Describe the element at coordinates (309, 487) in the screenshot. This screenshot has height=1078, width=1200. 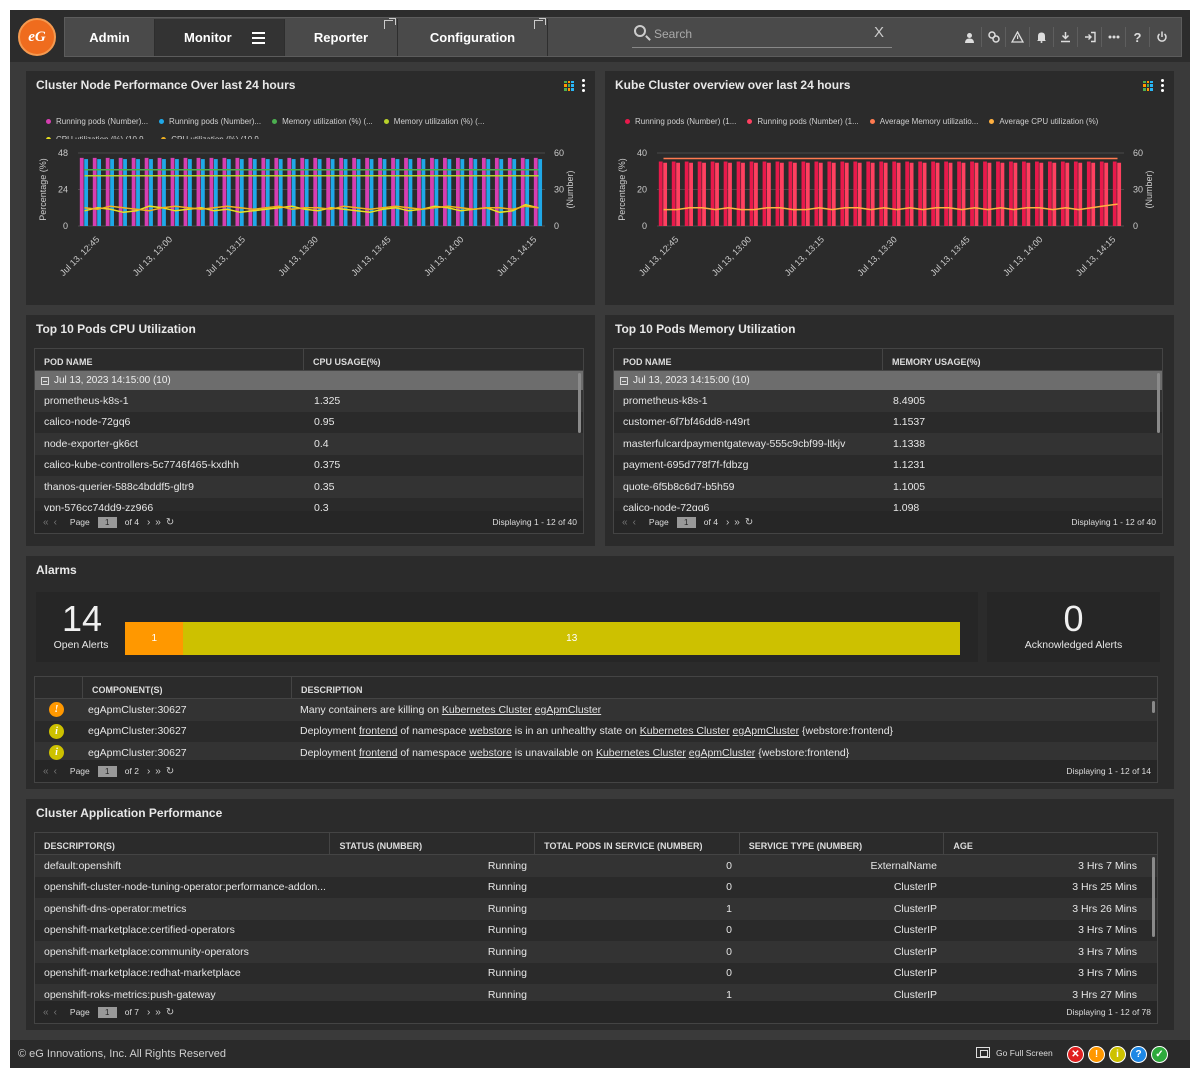
I see `table-row: thanos-querier-588c4bddf5-gltr9 0.35` at that location.